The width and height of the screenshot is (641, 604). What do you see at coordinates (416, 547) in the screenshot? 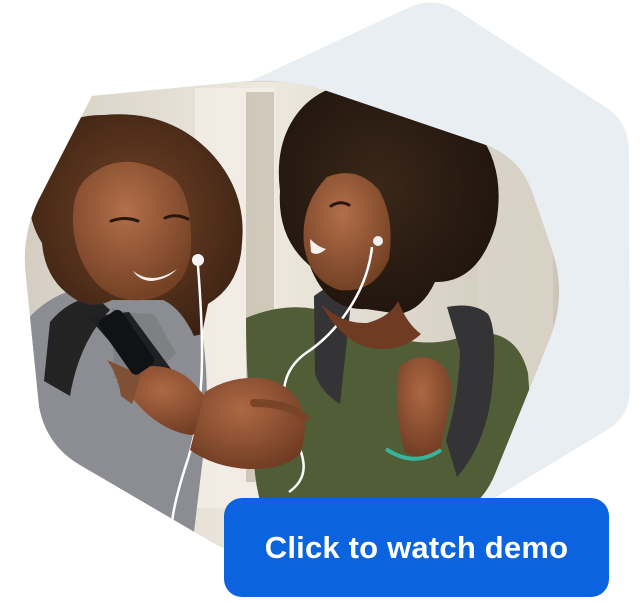
I see `watch-demo-button: Click to watch demo` at bounding box center [416, 547].